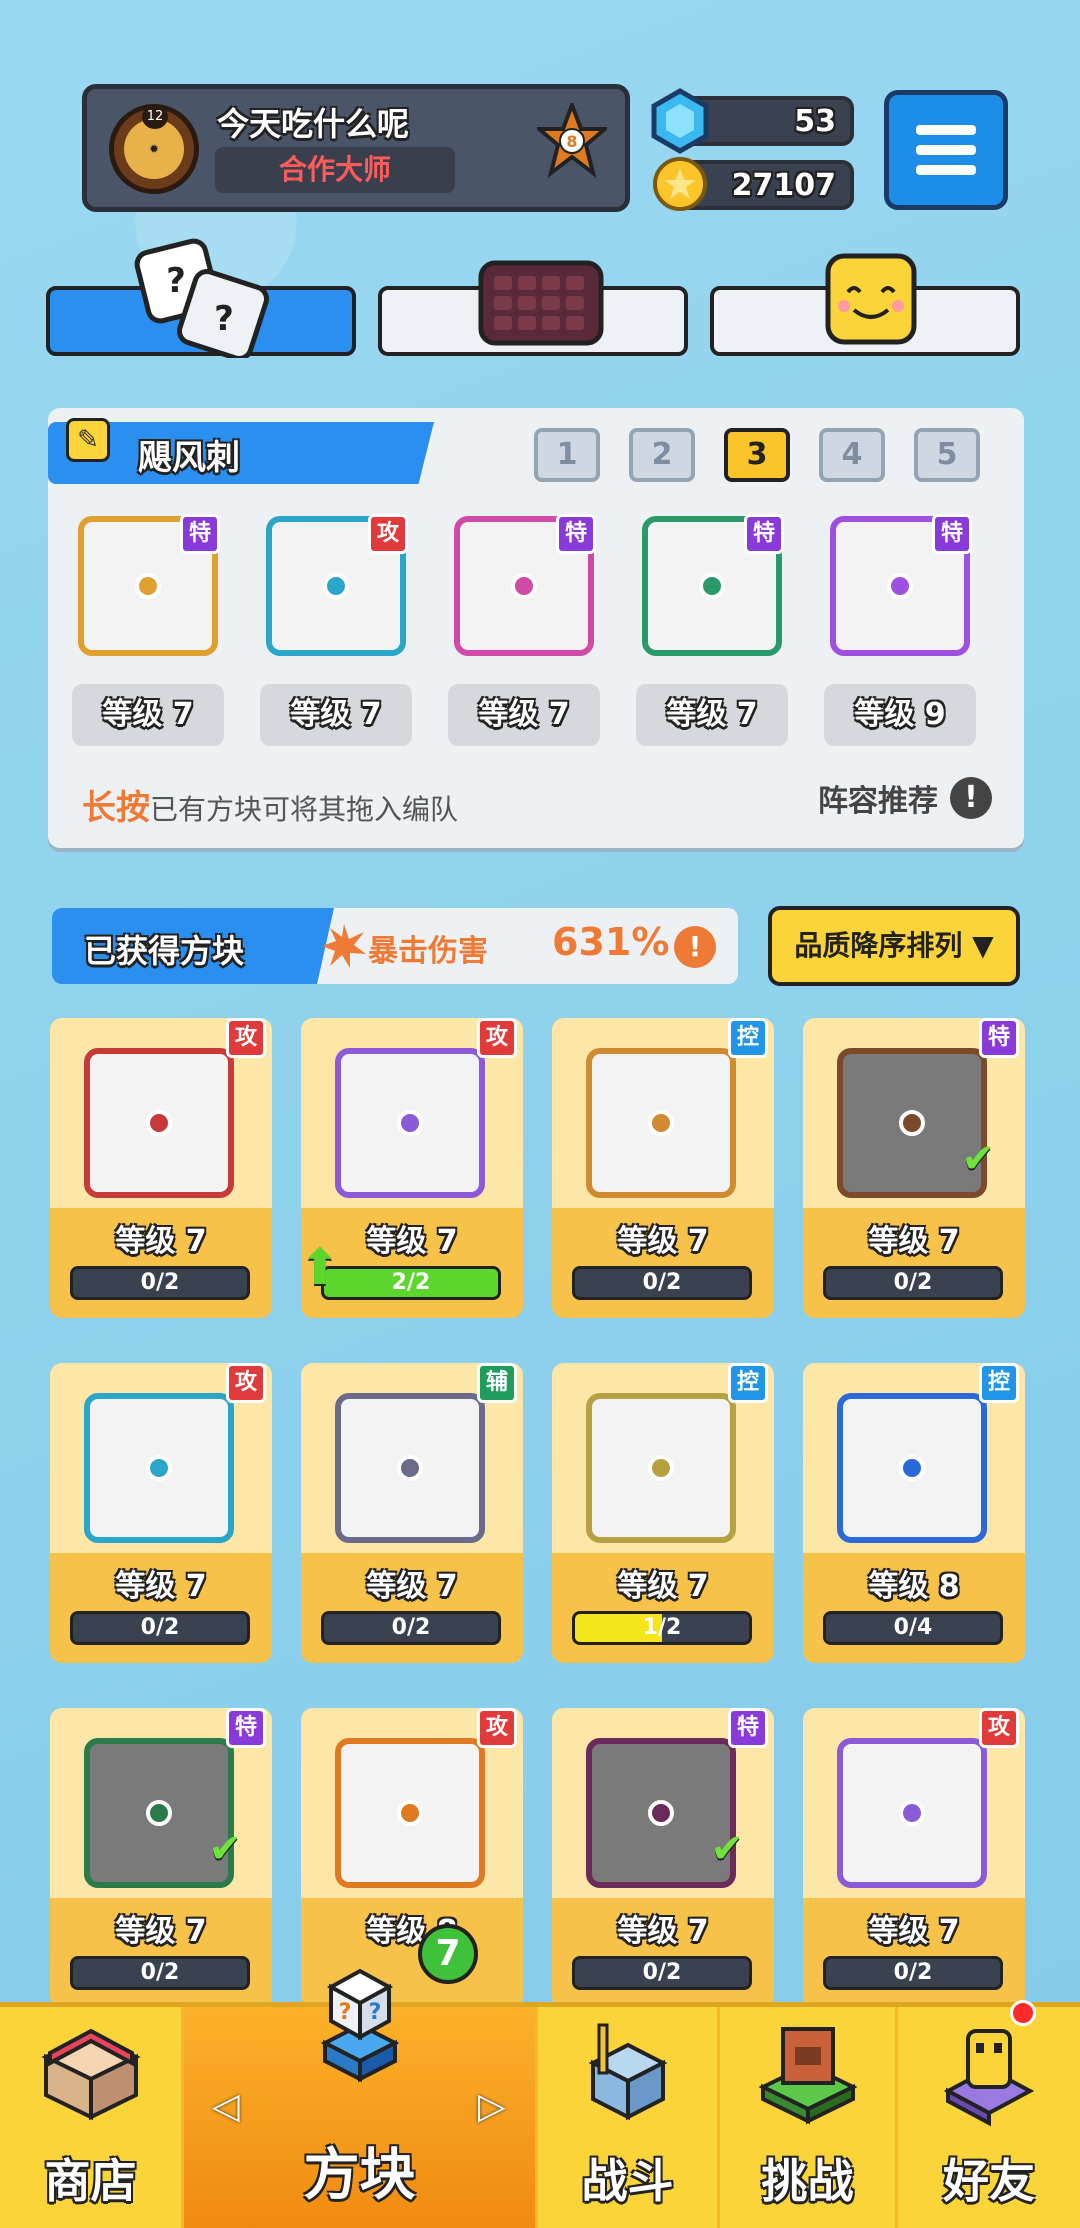  I want to click on edit-deck-name-button: ✎, so click(88, 440).